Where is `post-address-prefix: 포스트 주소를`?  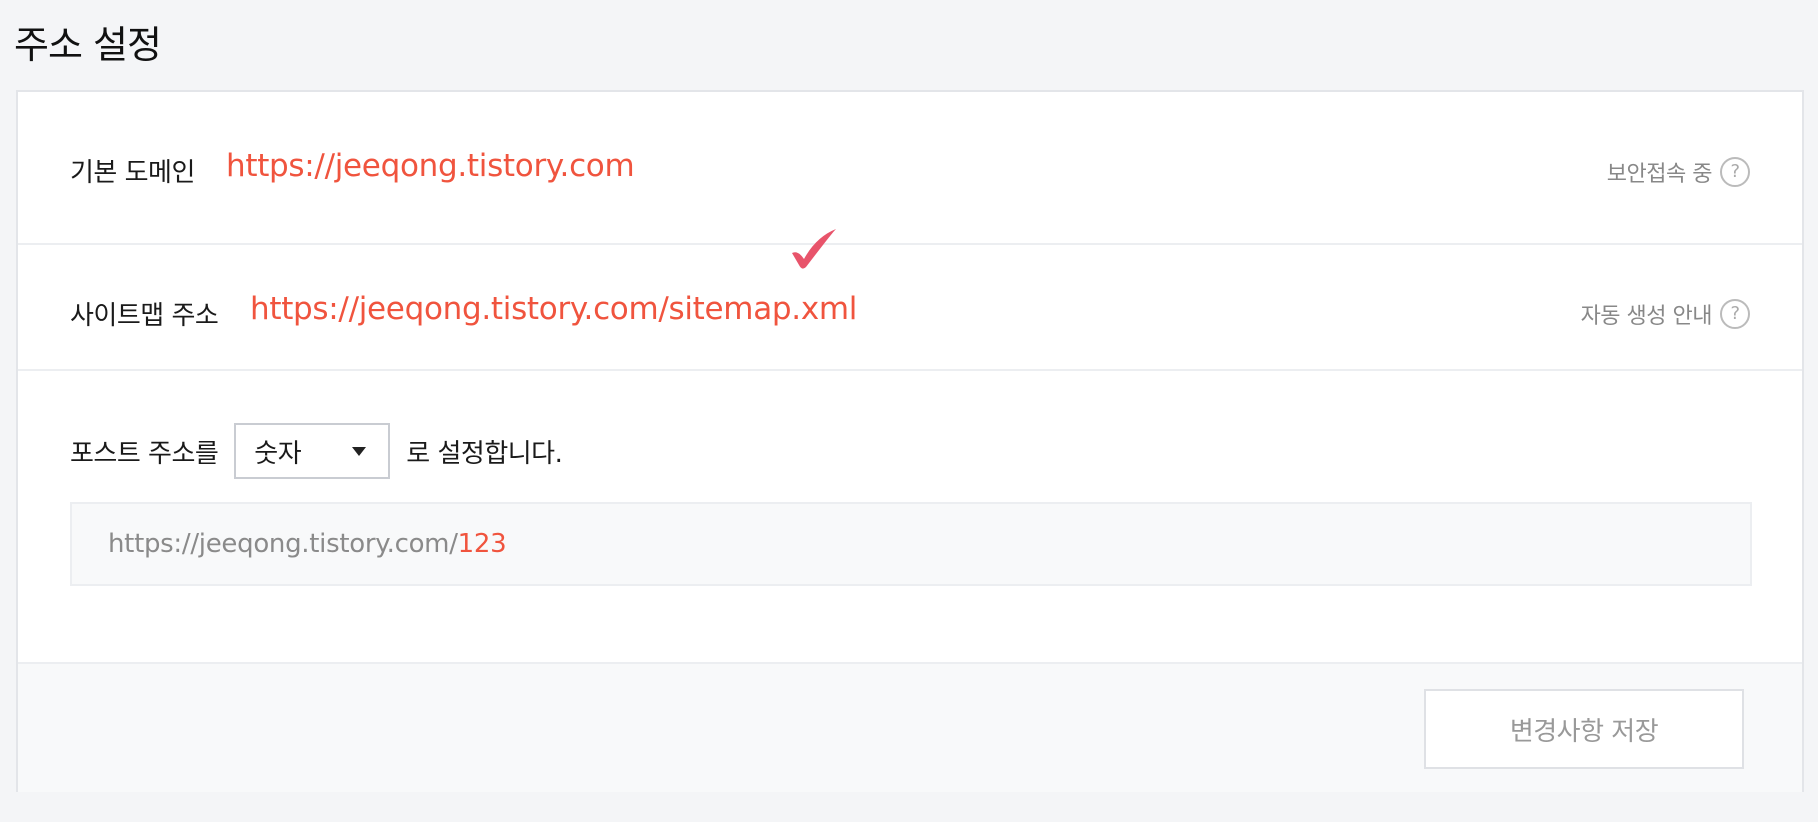
post-address-prefix: 포스트 주소를 is located at coordinates (144, 453).